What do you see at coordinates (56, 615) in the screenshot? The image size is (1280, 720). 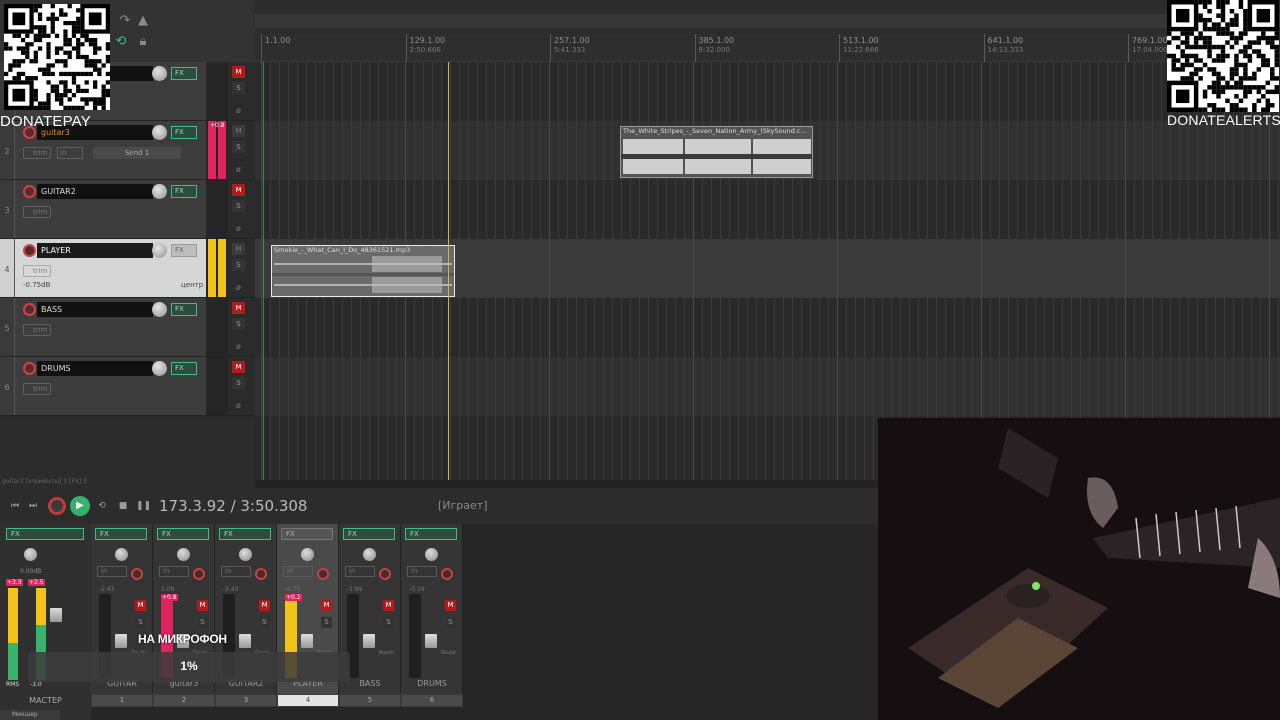 I see `master-fader` at bounding box center [56, 615].